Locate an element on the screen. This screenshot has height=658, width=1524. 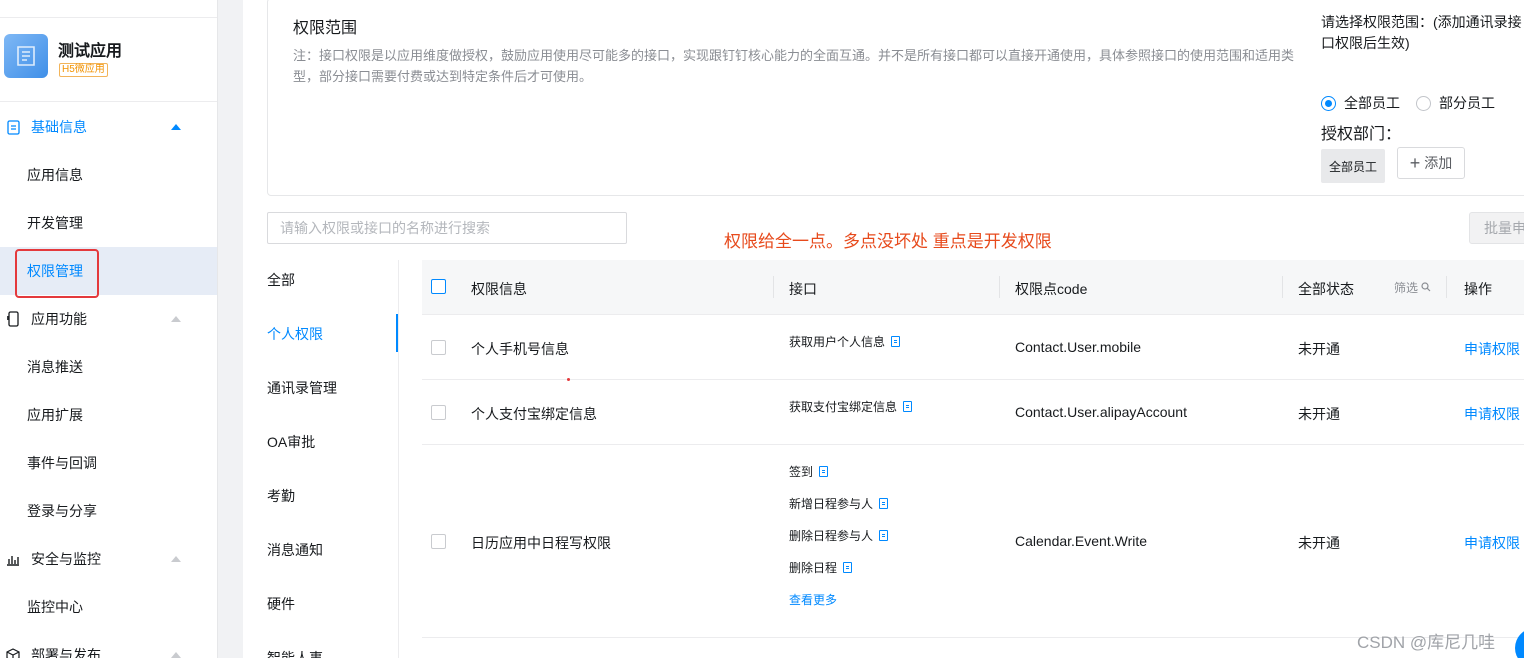
search-input: 请输入权限或接口的名称进行搜索 is located at coordinates (447, 228).